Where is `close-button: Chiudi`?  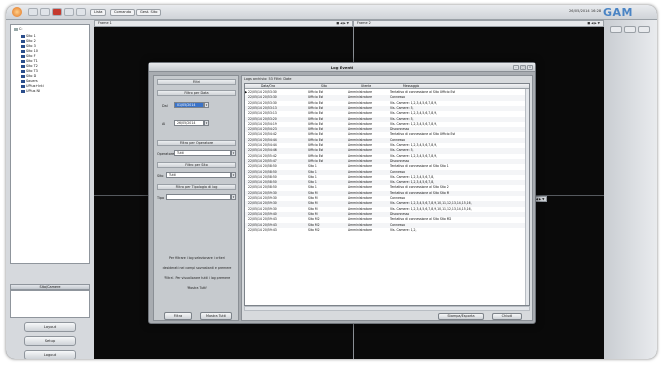
close-button: Chiudi is located at coordinates (507, 316).